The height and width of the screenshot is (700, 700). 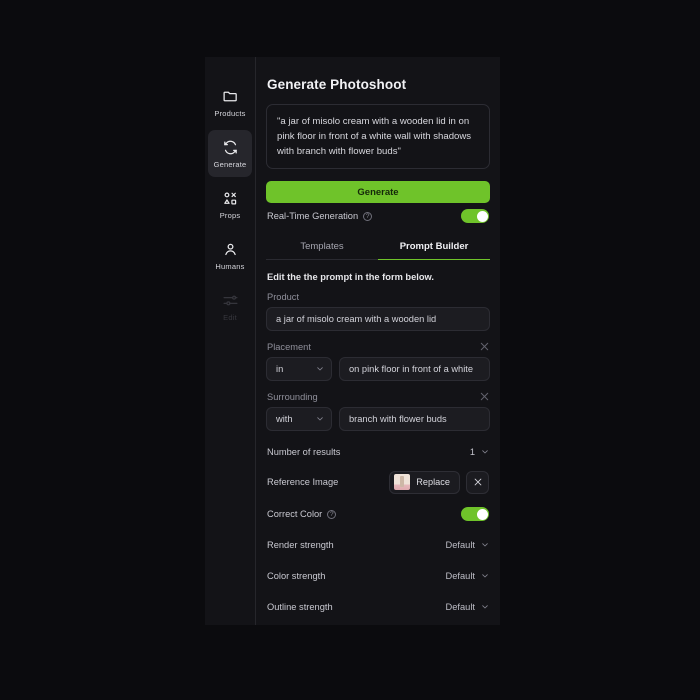 I want to click on outline-strength-select: Default, so click(x=467, y=607).